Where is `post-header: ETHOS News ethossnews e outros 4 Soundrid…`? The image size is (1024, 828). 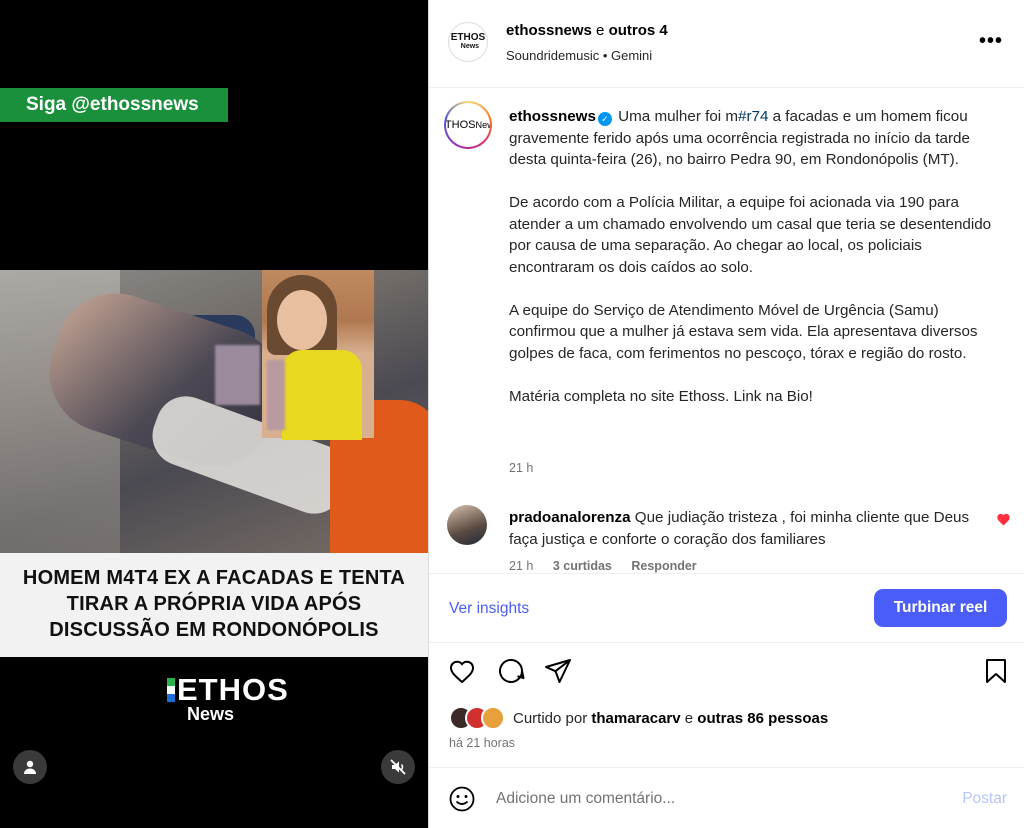 post-header: ETHOS News ethossnews e outros 4 Soundrid… is located at coordinates (726, 44).